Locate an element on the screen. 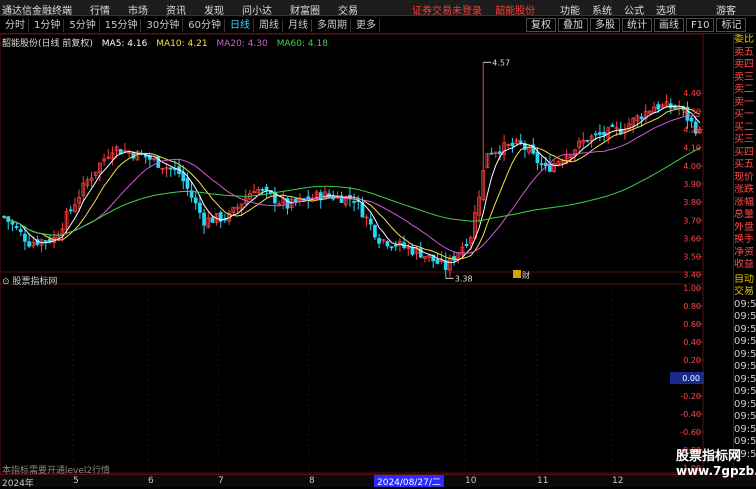 The image size is (756, 489). menu-options: 选项 is located at coordinates (666, 9).